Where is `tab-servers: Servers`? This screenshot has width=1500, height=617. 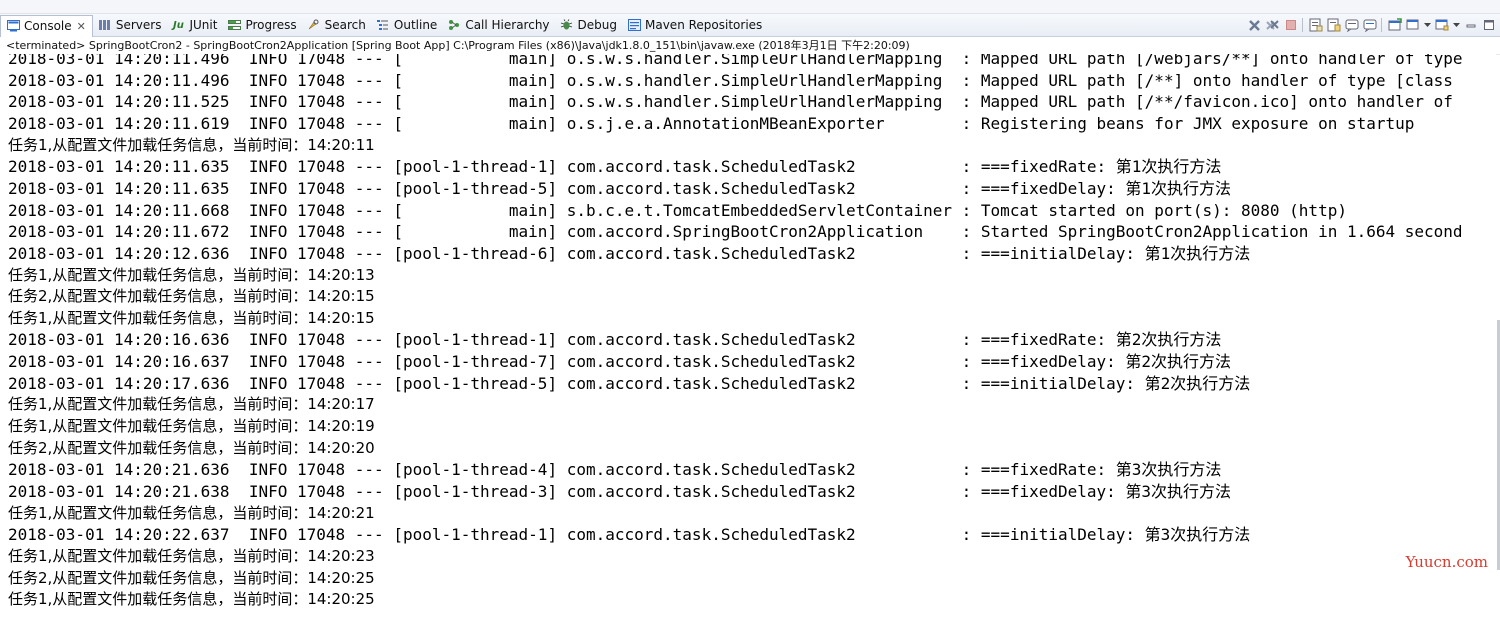
tab-servers: Servers is located at coordinates (130, 25).